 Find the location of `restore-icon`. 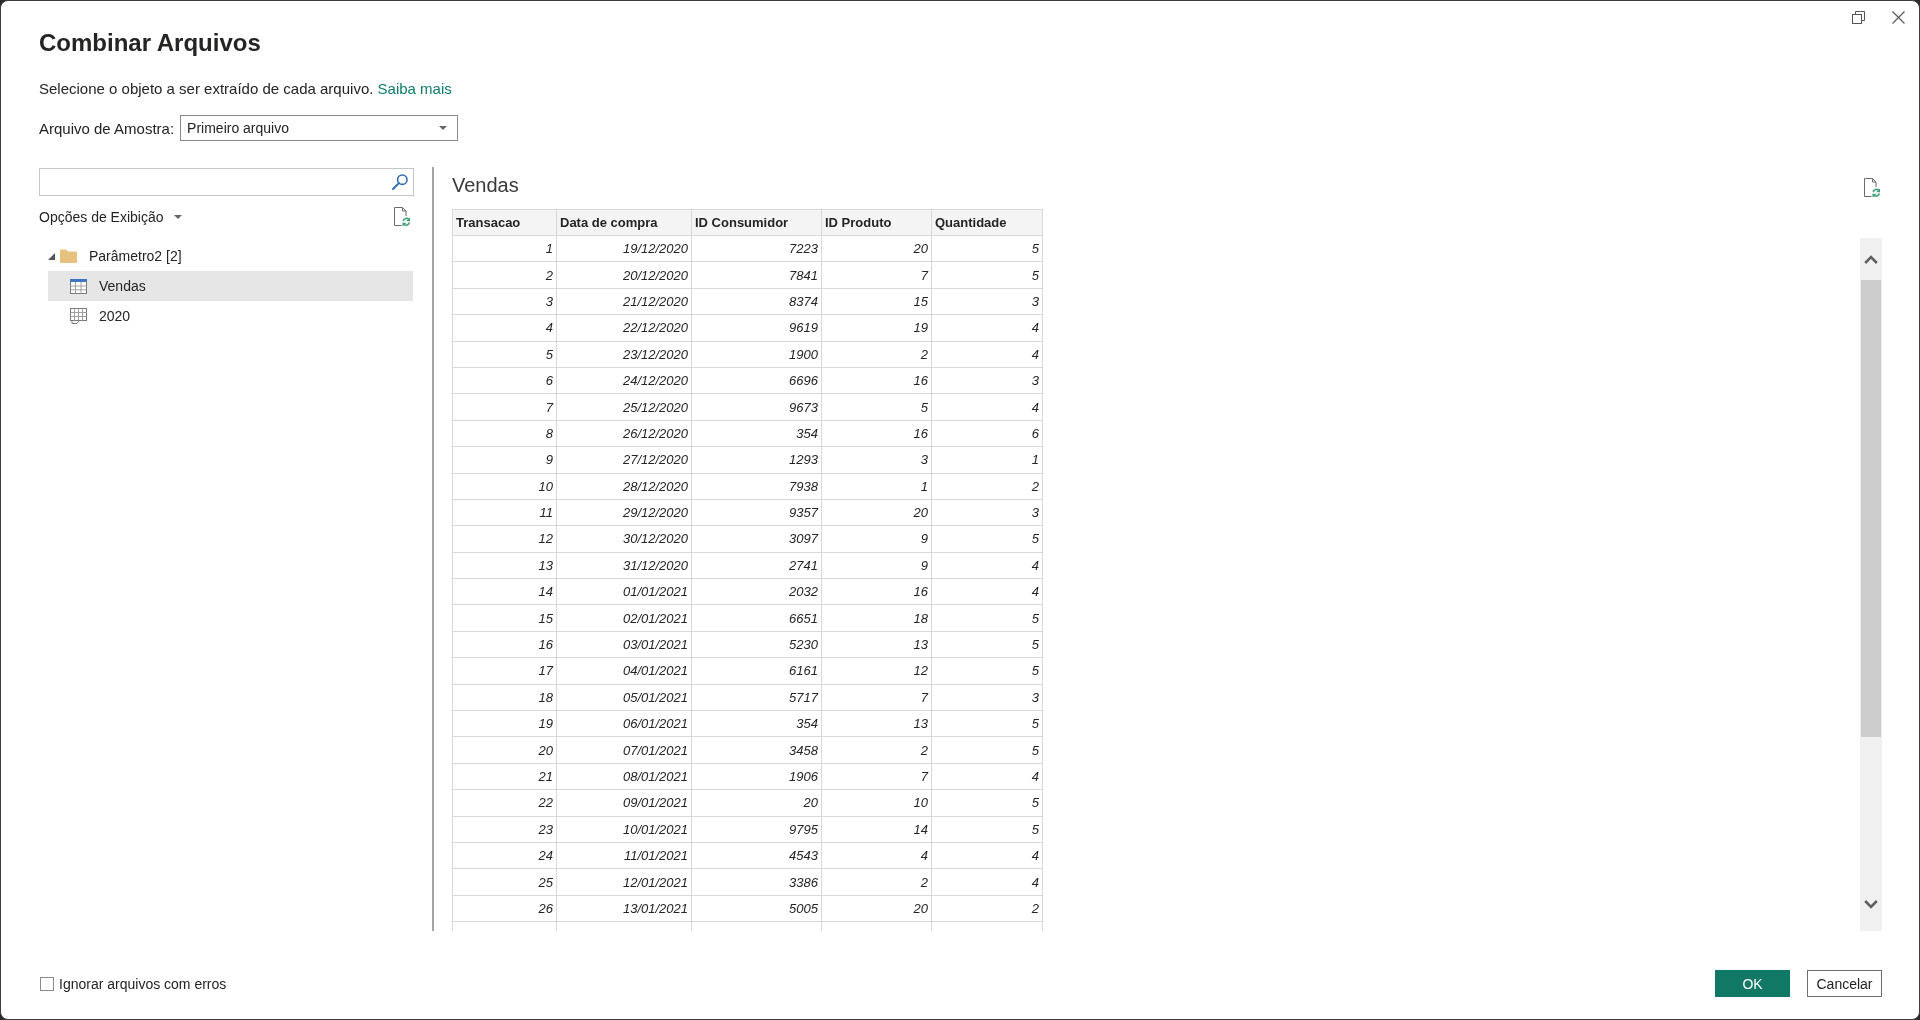

restore-icon is located at coordinates (1858, 17).